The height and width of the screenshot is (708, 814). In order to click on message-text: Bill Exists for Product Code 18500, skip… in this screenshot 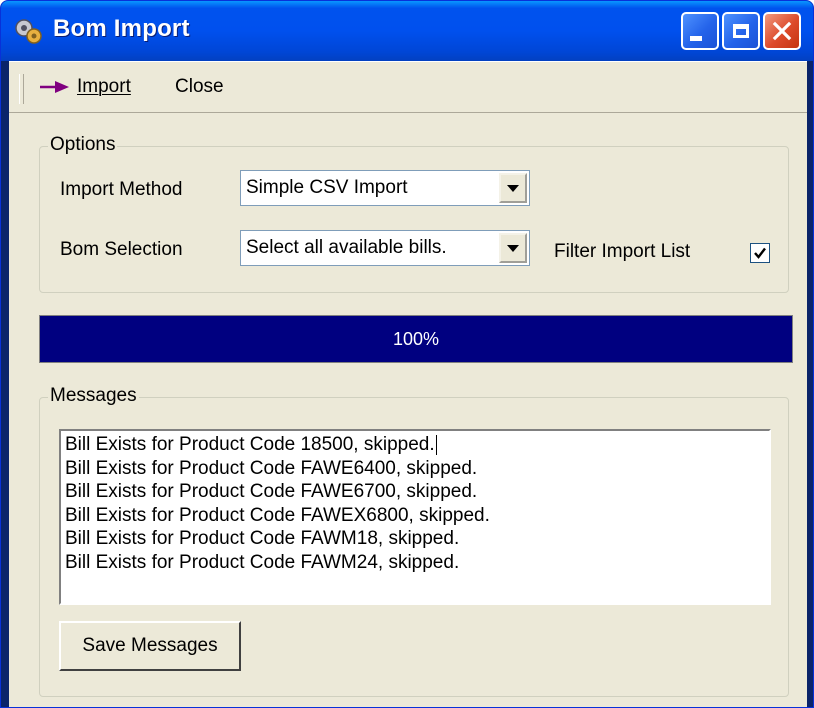, I will do `click(250, 444)`.